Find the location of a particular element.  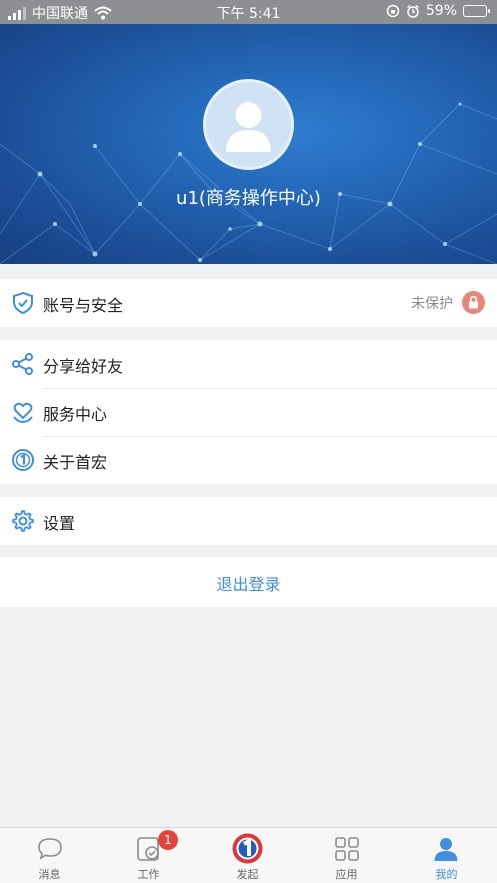

tab-apps: 应用 is located at coordinates (346, 855).